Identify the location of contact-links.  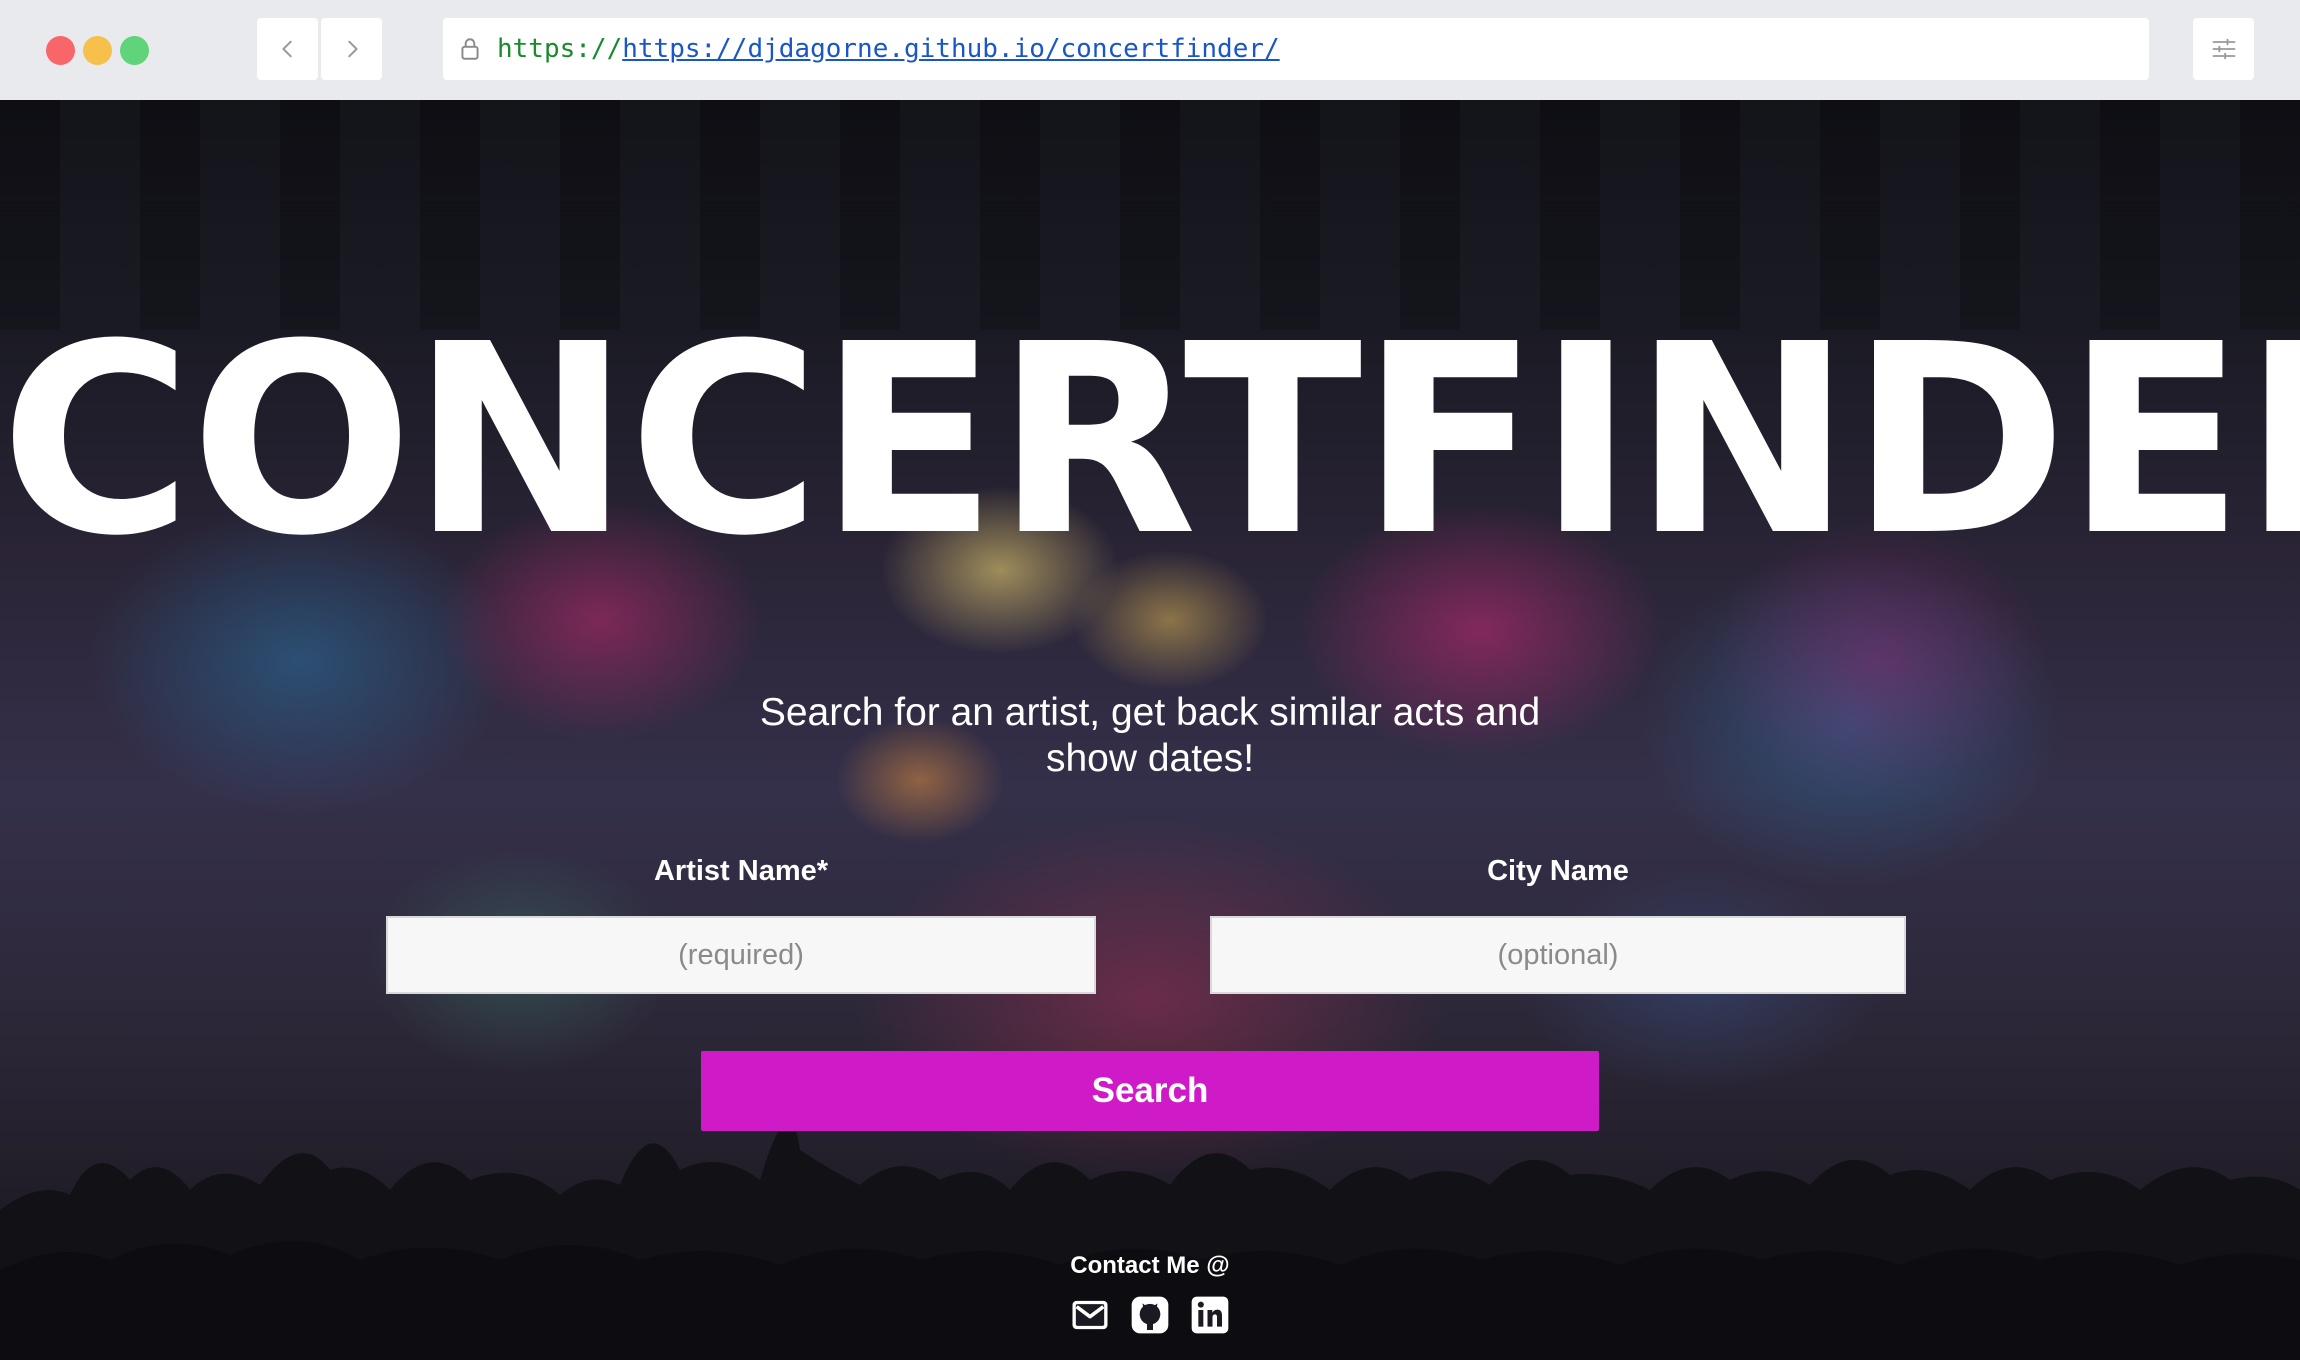
(1150, 1316).